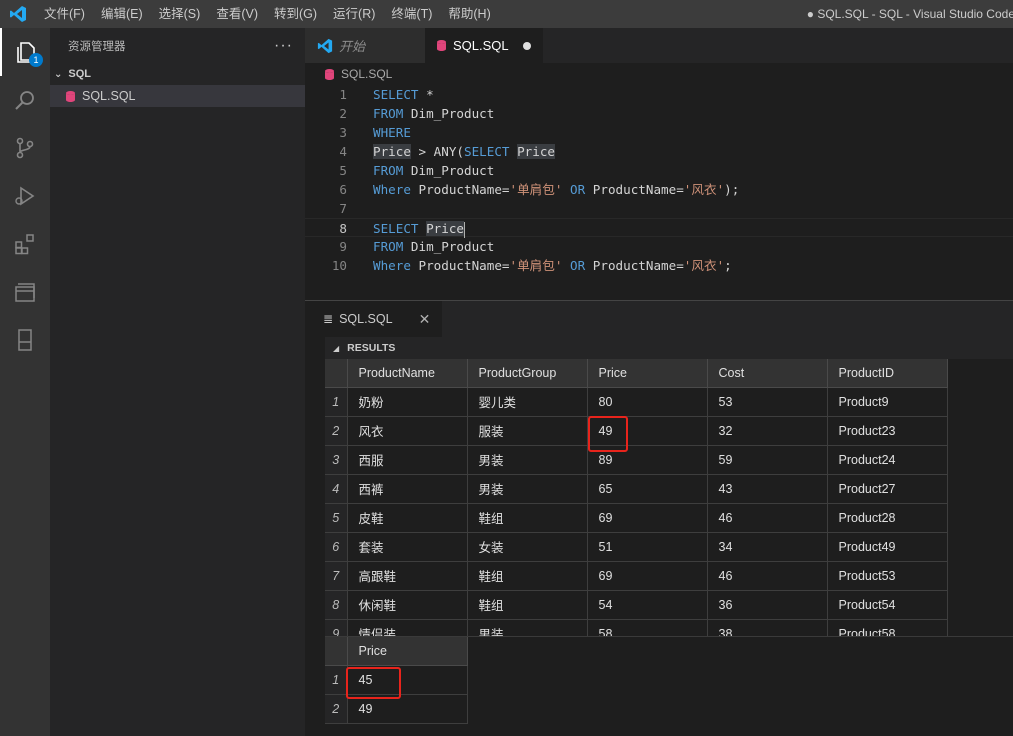 The height and width of the screenshot is (736, 1013). I want to click on table-cell: 婴儿类, so click(527, 402).